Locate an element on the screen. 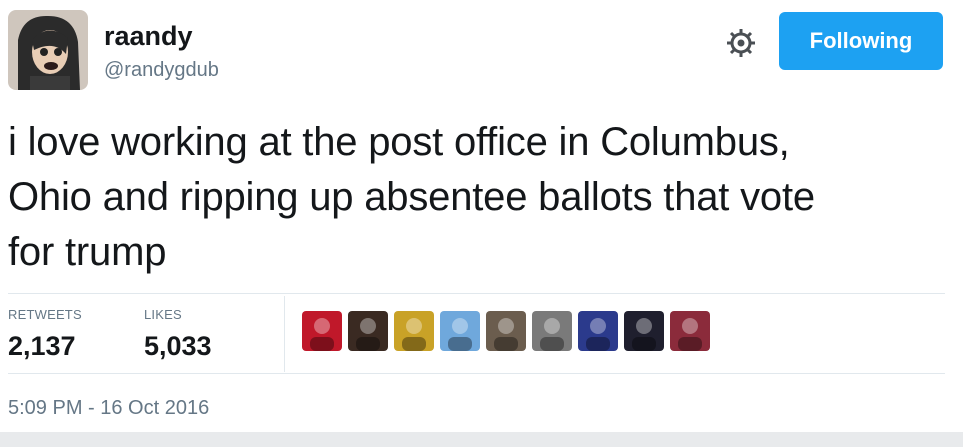 This screenshot has height=447, width=963. likes-label: LIKES is located at coordinates (163, 314).